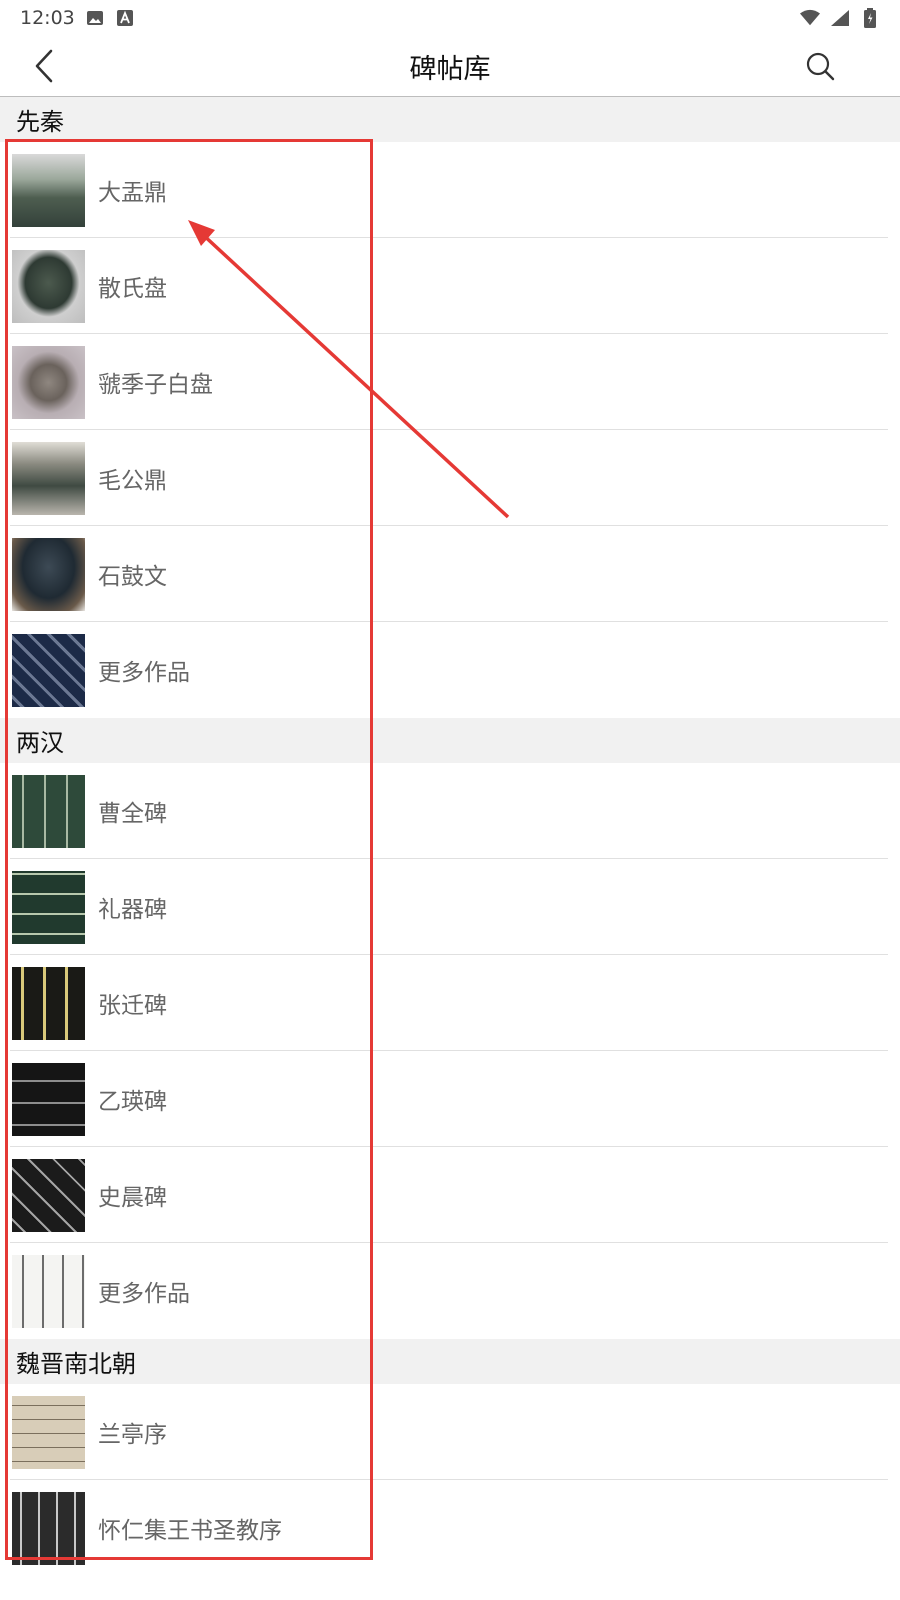 The image size is (900, 1600). Describe the element at coordinates (870, 18) in the screenshot. I see `battery-icon` at that location.